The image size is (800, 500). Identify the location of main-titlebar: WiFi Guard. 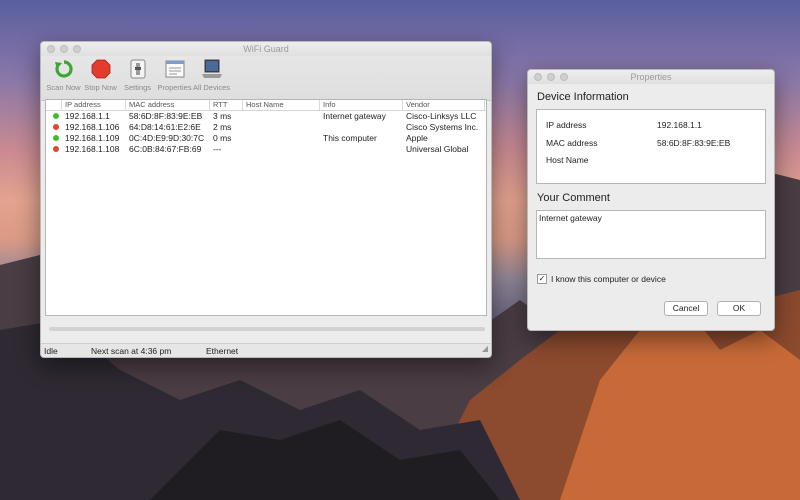
(266, 49).